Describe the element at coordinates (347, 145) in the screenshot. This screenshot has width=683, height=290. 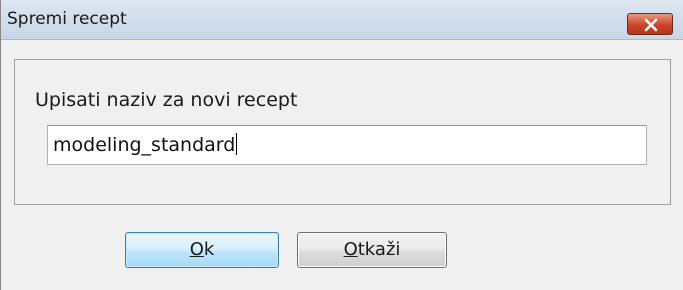
I see `recipe-name-input: modeling_standard` at that location.